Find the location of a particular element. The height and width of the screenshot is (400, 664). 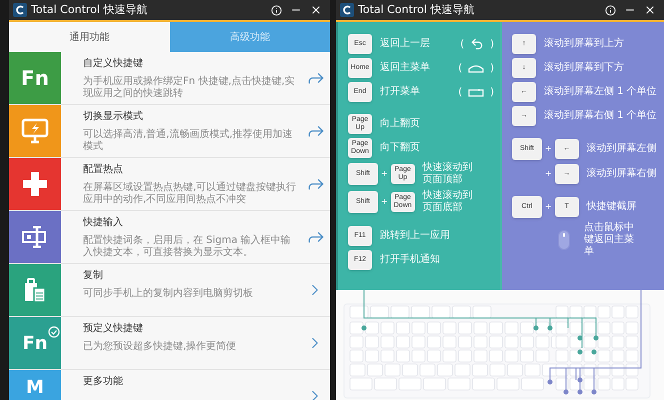

feature-title: 更多功能 is located at coordinates (103, 381).